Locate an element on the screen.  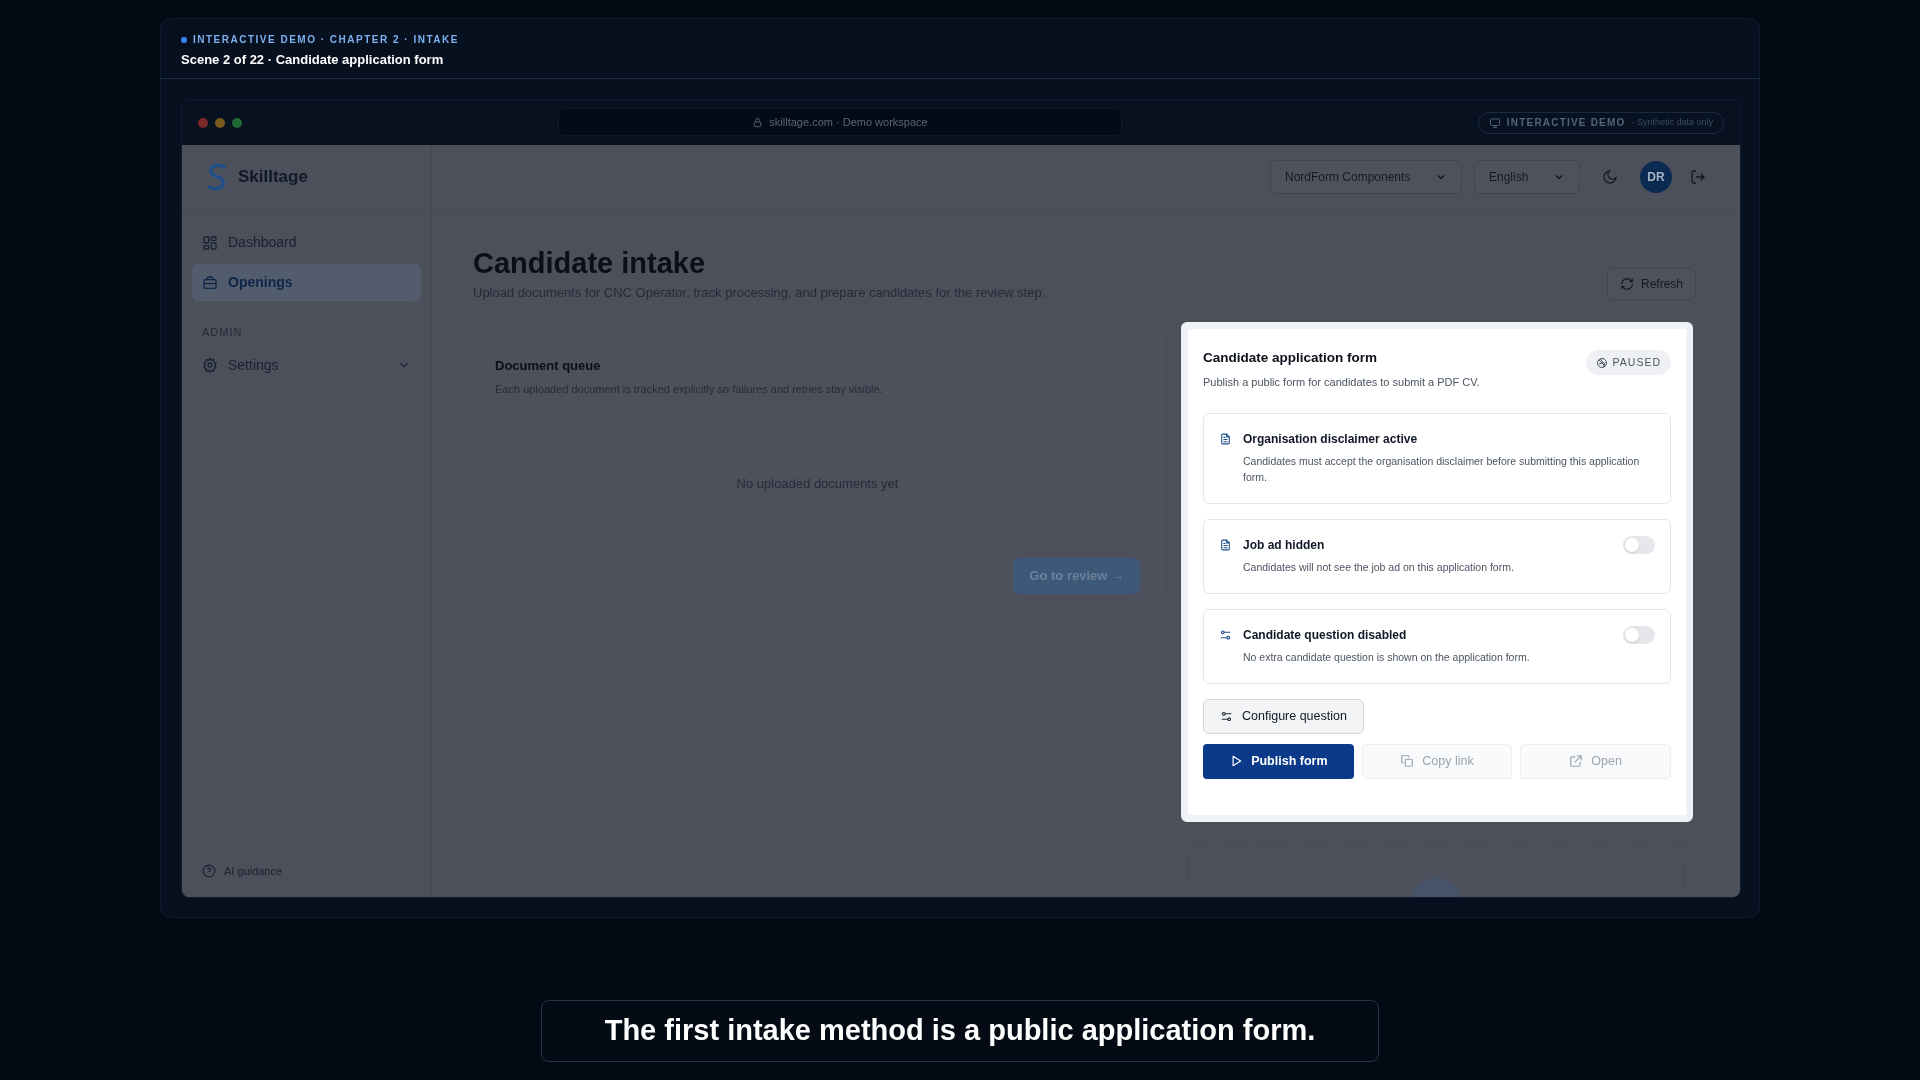
setting-title: Candidate question disabled is located at coordinates (1325, 635).